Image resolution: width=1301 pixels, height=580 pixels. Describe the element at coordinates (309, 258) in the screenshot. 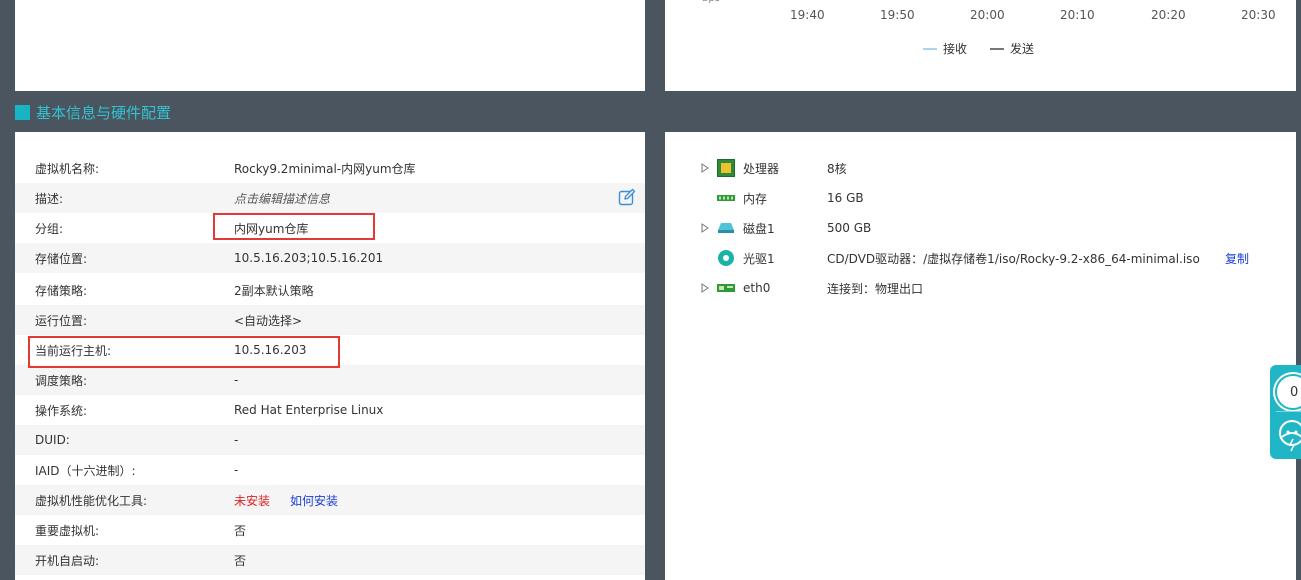

I see `storage-location-value: 10.5.16.203;10.5.16.201` at that location.